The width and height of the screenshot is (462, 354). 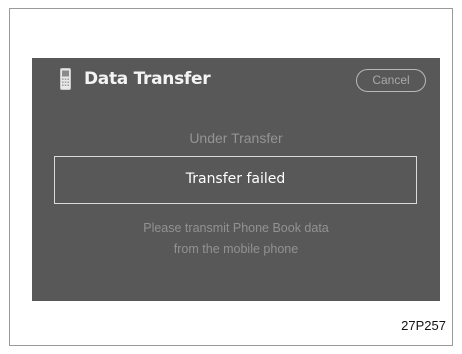 I want to click on transfer-status-label: Under Transfer, so click(x=236, y=138).